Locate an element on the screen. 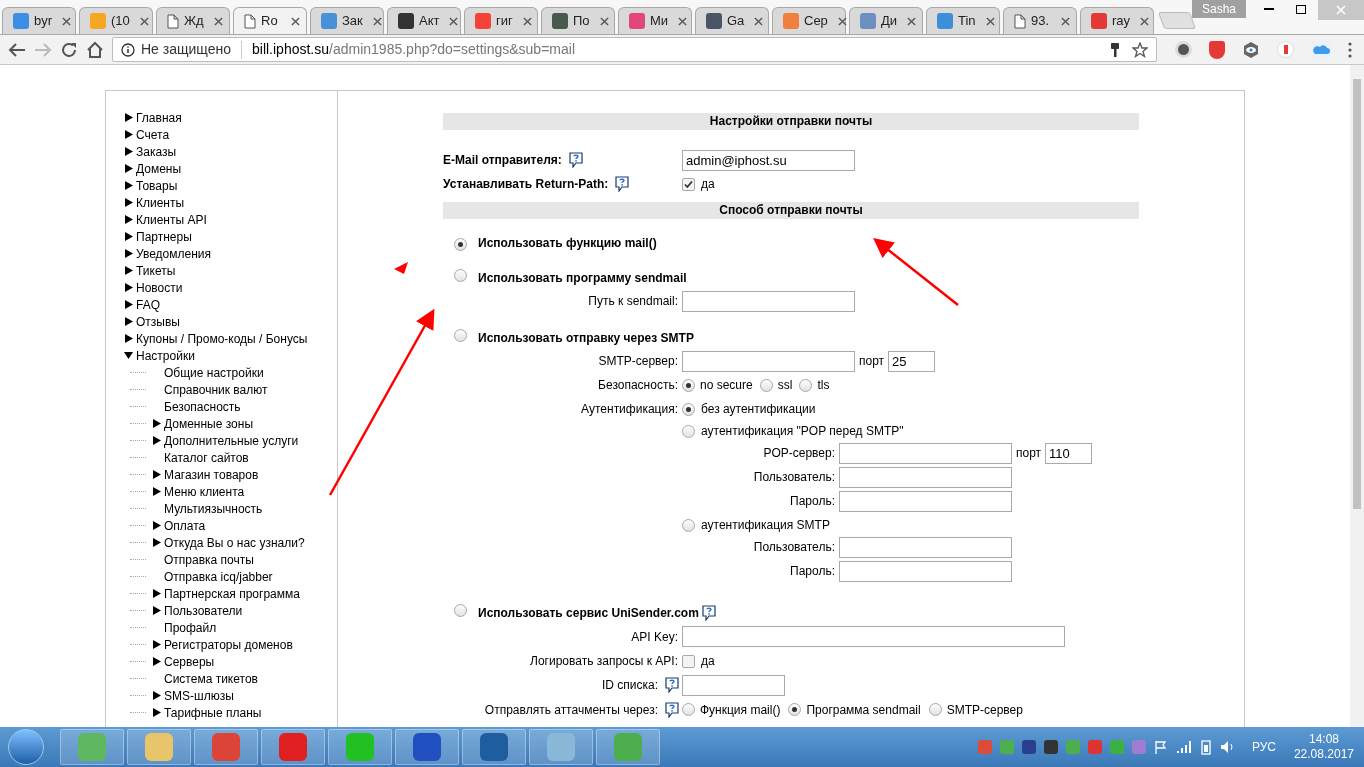 This screenshot has height=767, width=1364. address-bar: Не защищено bill.iphost.su/admin1985.php?do=settings&sub=mail is located at coordinates (634, 49).